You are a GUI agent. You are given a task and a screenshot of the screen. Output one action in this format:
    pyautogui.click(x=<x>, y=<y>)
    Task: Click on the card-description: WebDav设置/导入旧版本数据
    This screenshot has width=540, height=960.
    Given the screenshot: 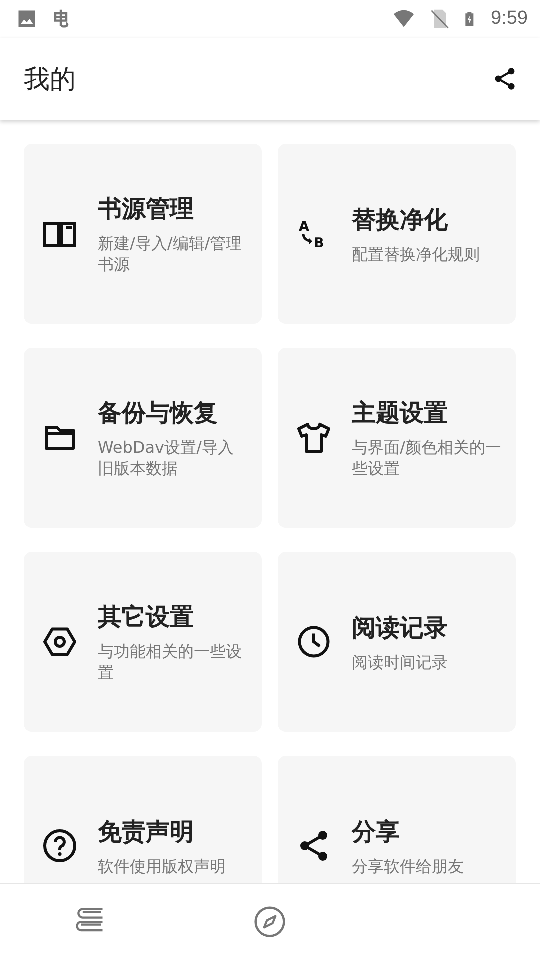 What is the action you would take?
    pyautogui.click(x=166, y=458)
    